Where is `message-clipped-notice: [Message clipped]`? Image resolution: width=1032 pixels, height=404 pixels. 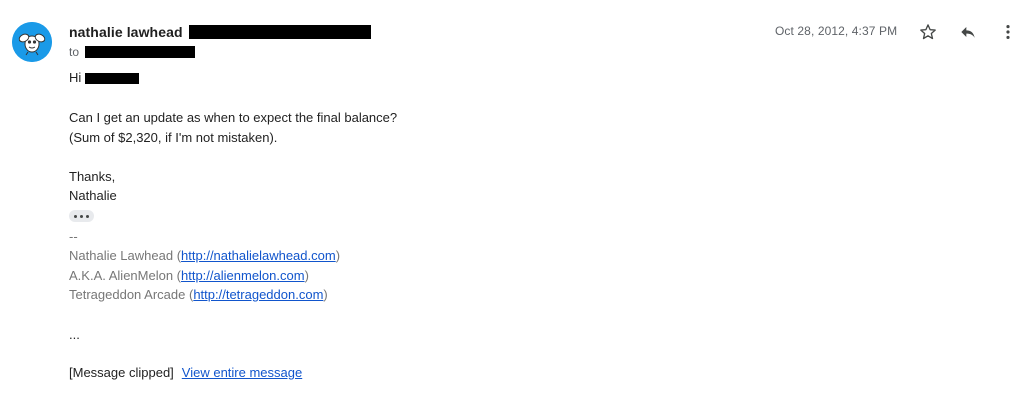 message-clipped-notice: [Message clipped] is located at coordinates (121, 372).